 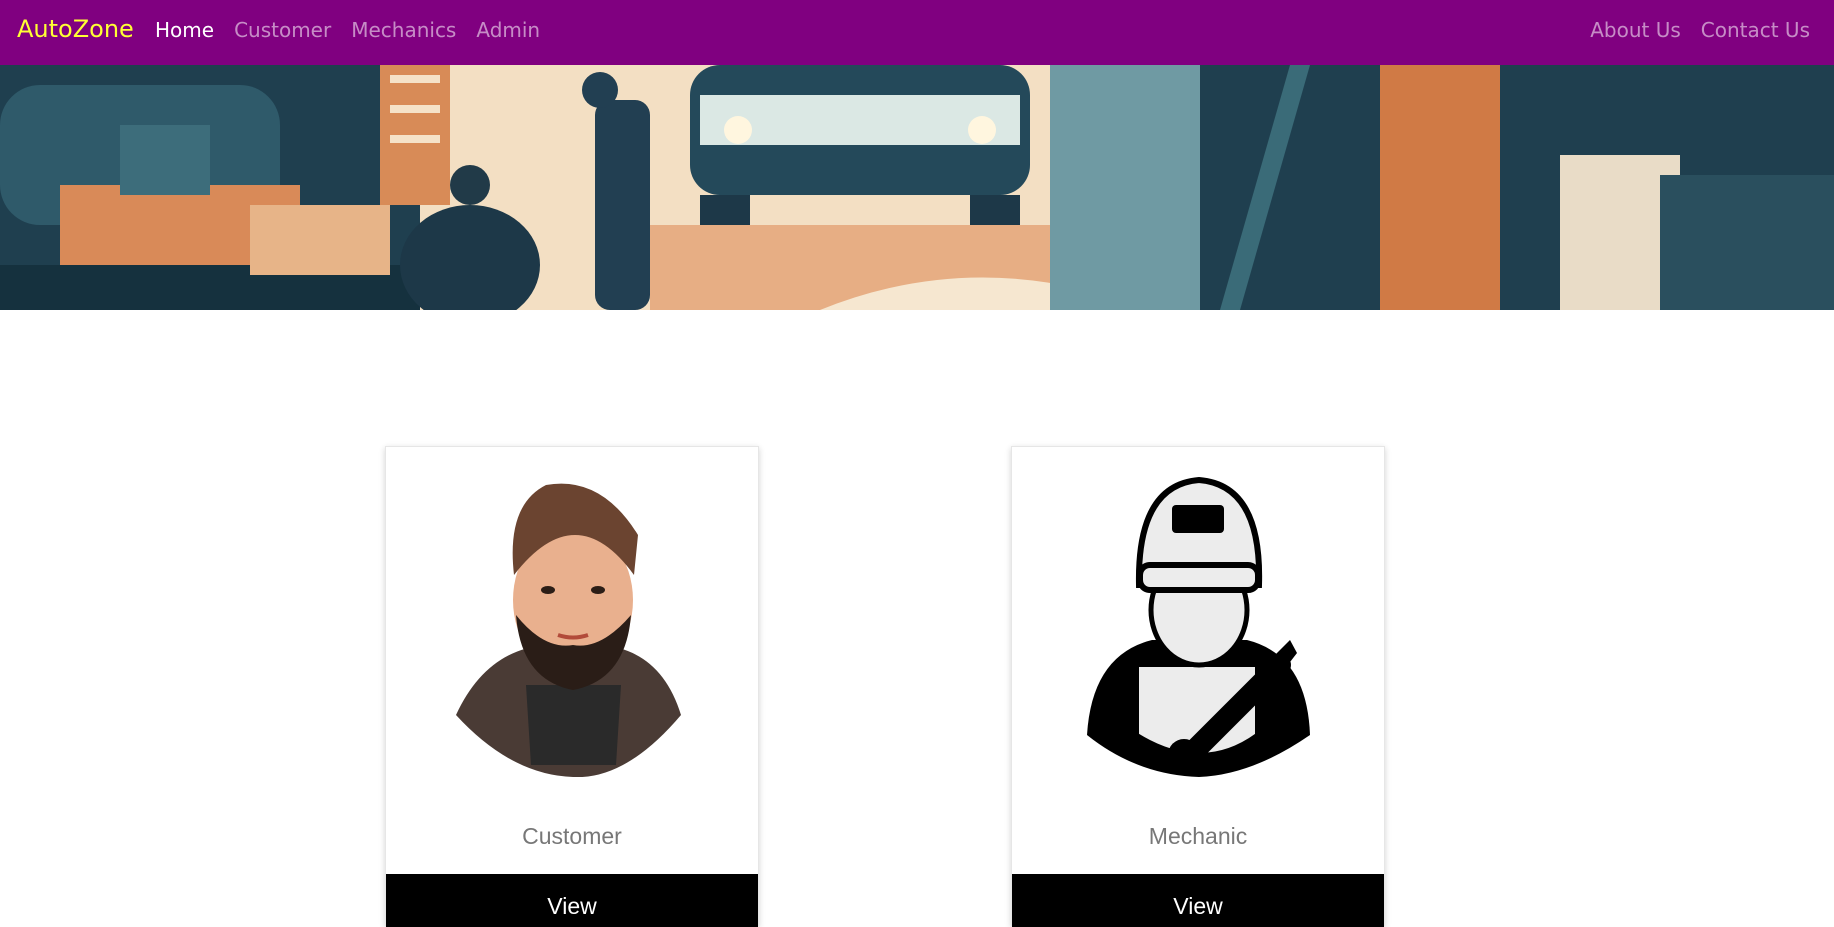 I want to click on nav-mechanics-link: Mechanics, so click(x=403, y=30).